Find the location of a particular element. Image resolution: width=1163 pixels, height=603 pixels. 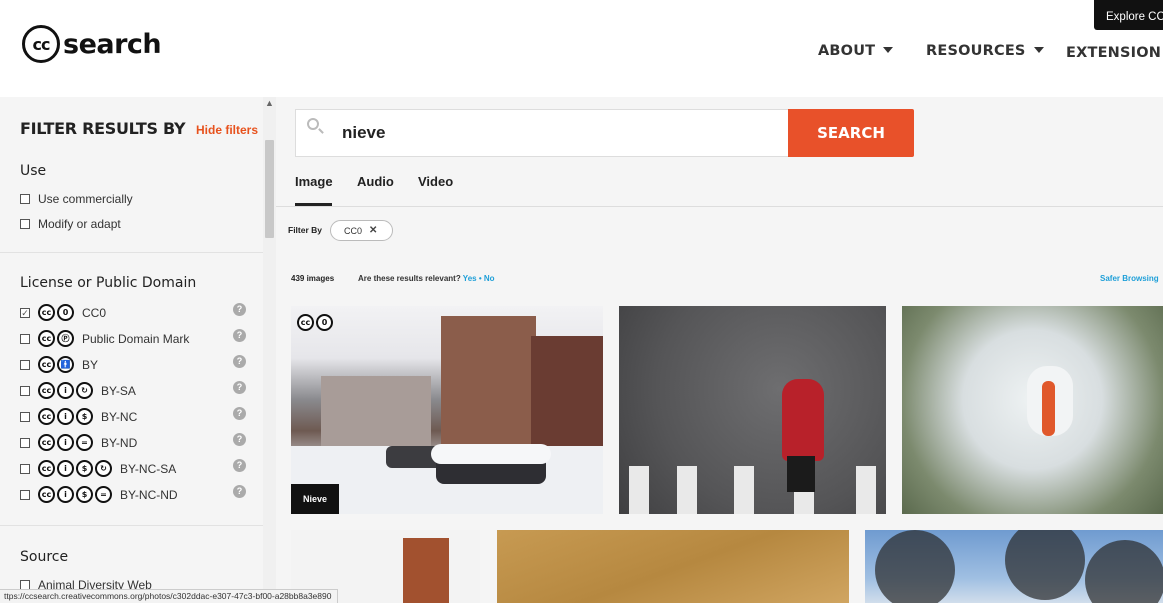

option-label: BY-ND is located at coordinates (119, 442).